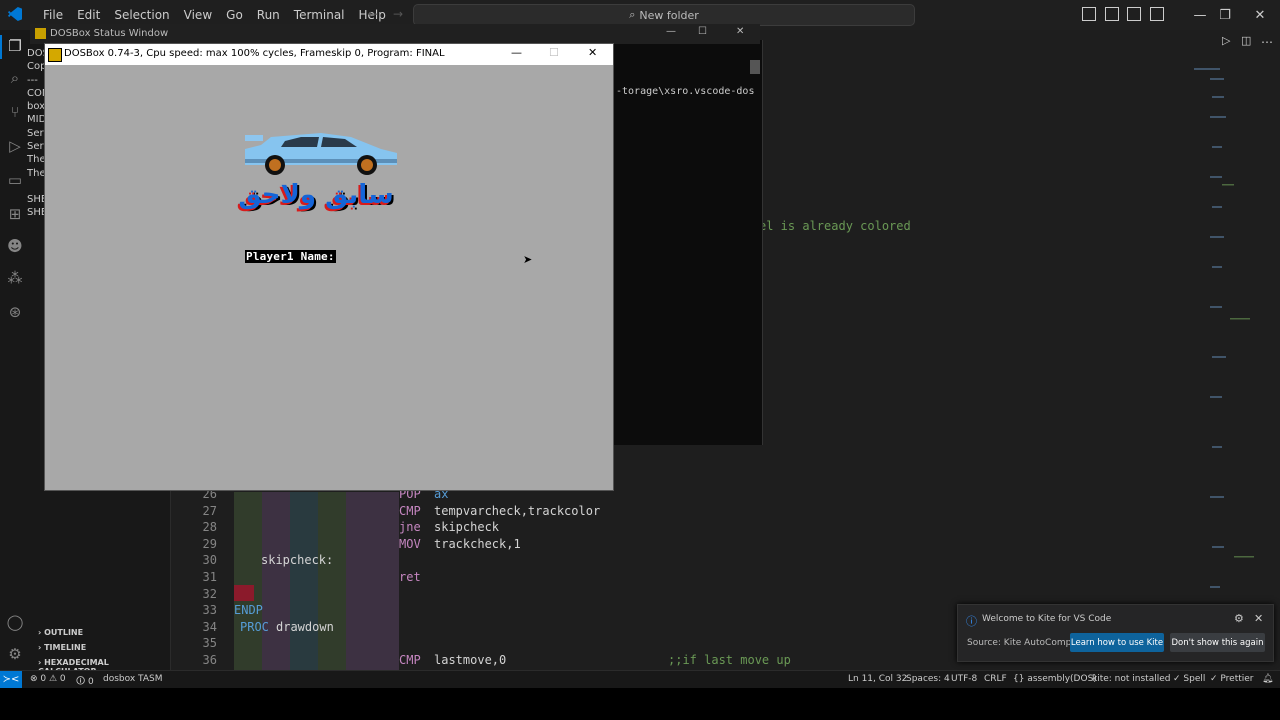 The image size is (1280, 720). What do you see at coordinates (410, 543) in the screenshot?
I see `code-instruction: MOV` at bounding box center [410, 543].